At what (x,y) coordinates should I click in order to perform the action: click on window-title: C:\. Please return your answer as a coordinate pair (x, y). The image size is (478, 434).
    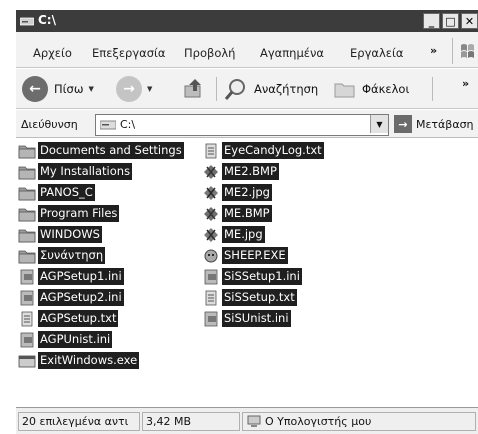
    Looking at the image, I should click on (47, 20).